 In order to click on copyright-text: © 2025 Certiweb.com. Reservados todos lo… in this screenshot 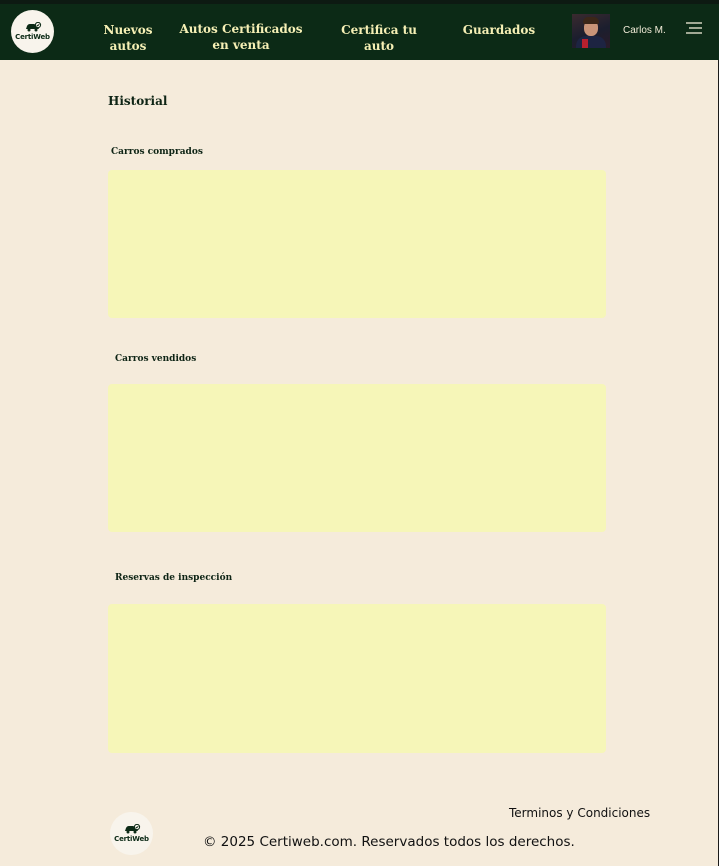, I will do `click(389, 842)`.